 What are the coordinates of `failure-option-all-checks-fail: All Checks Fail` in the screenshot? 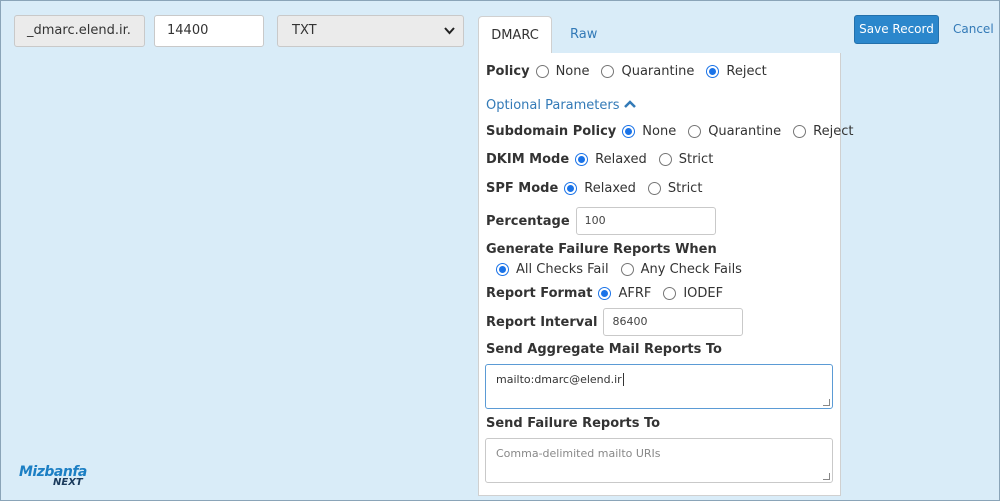 It's located at (552, 269).